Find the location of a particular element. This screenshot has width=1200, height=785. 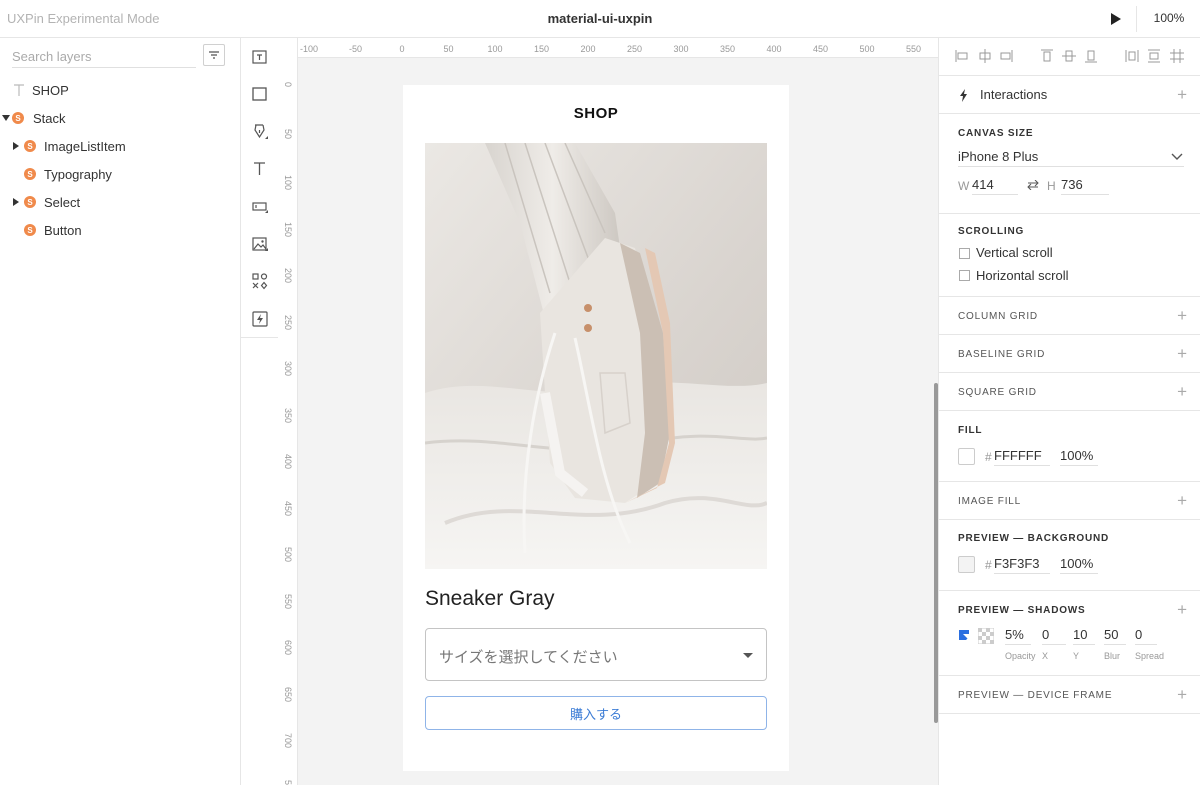

align-center-horizontal-icon is located at coordinates (985, 56).